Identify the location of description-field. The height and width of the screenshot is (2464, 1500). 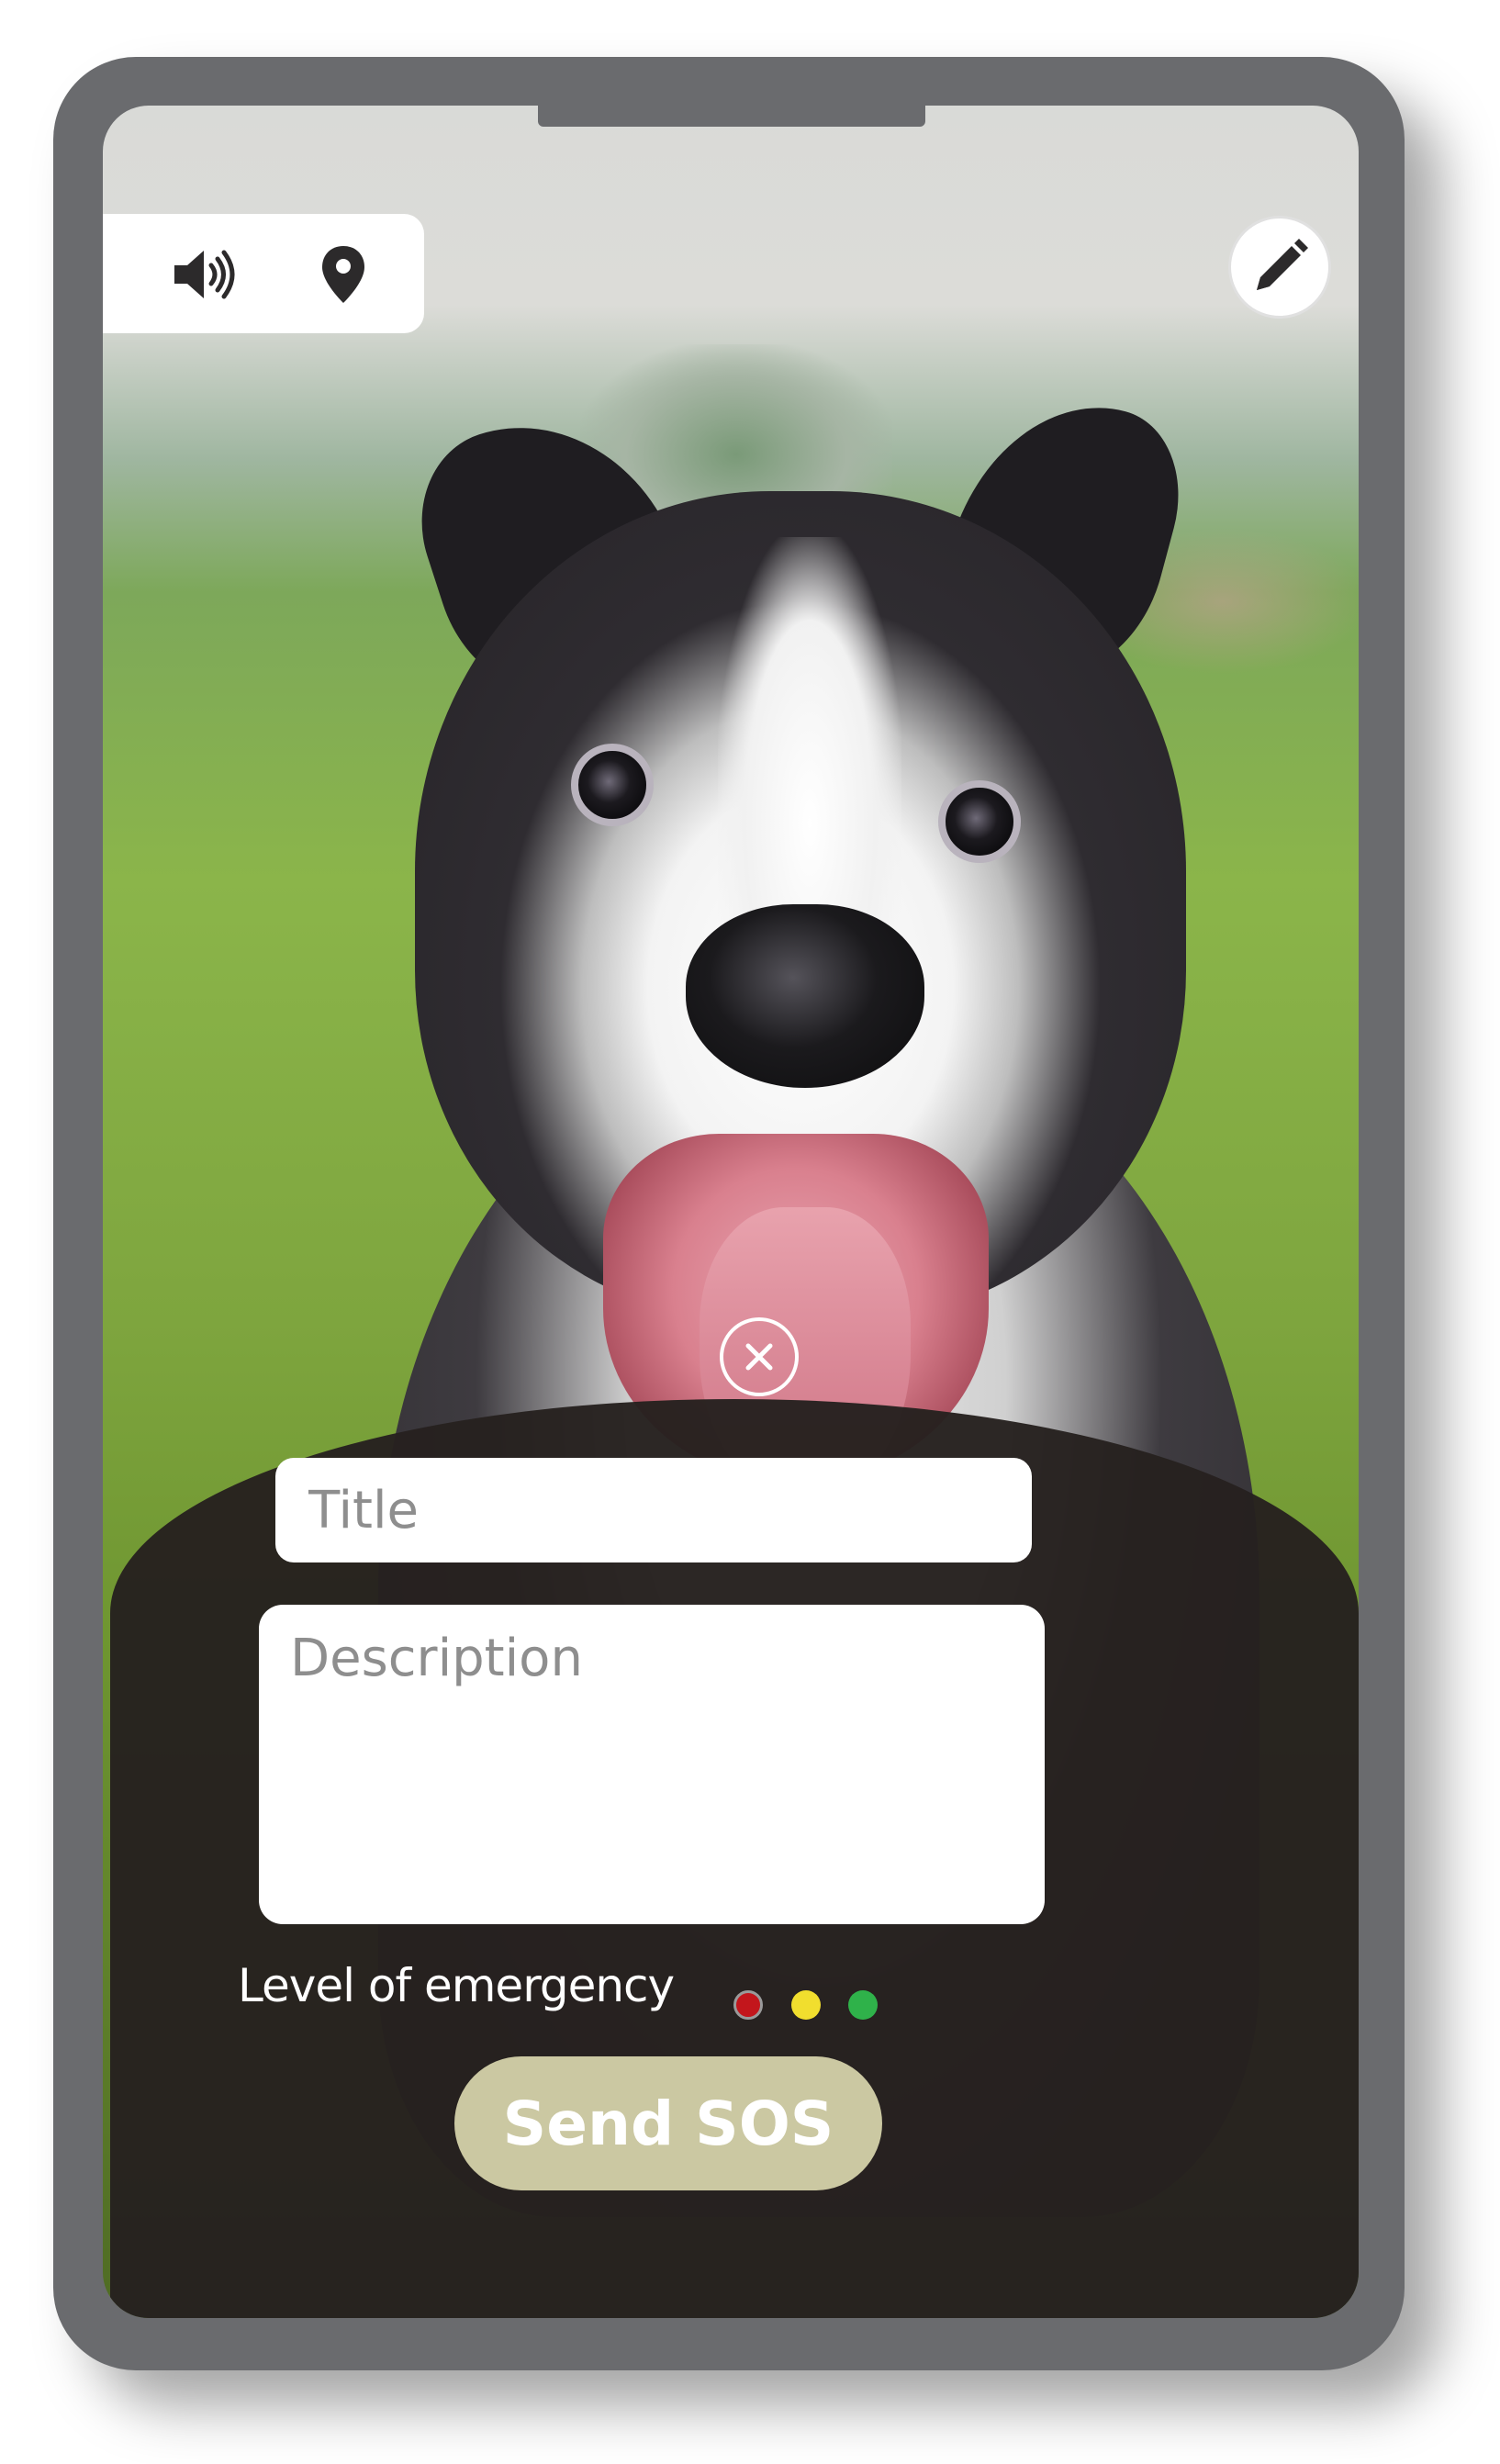
(652, 1764).